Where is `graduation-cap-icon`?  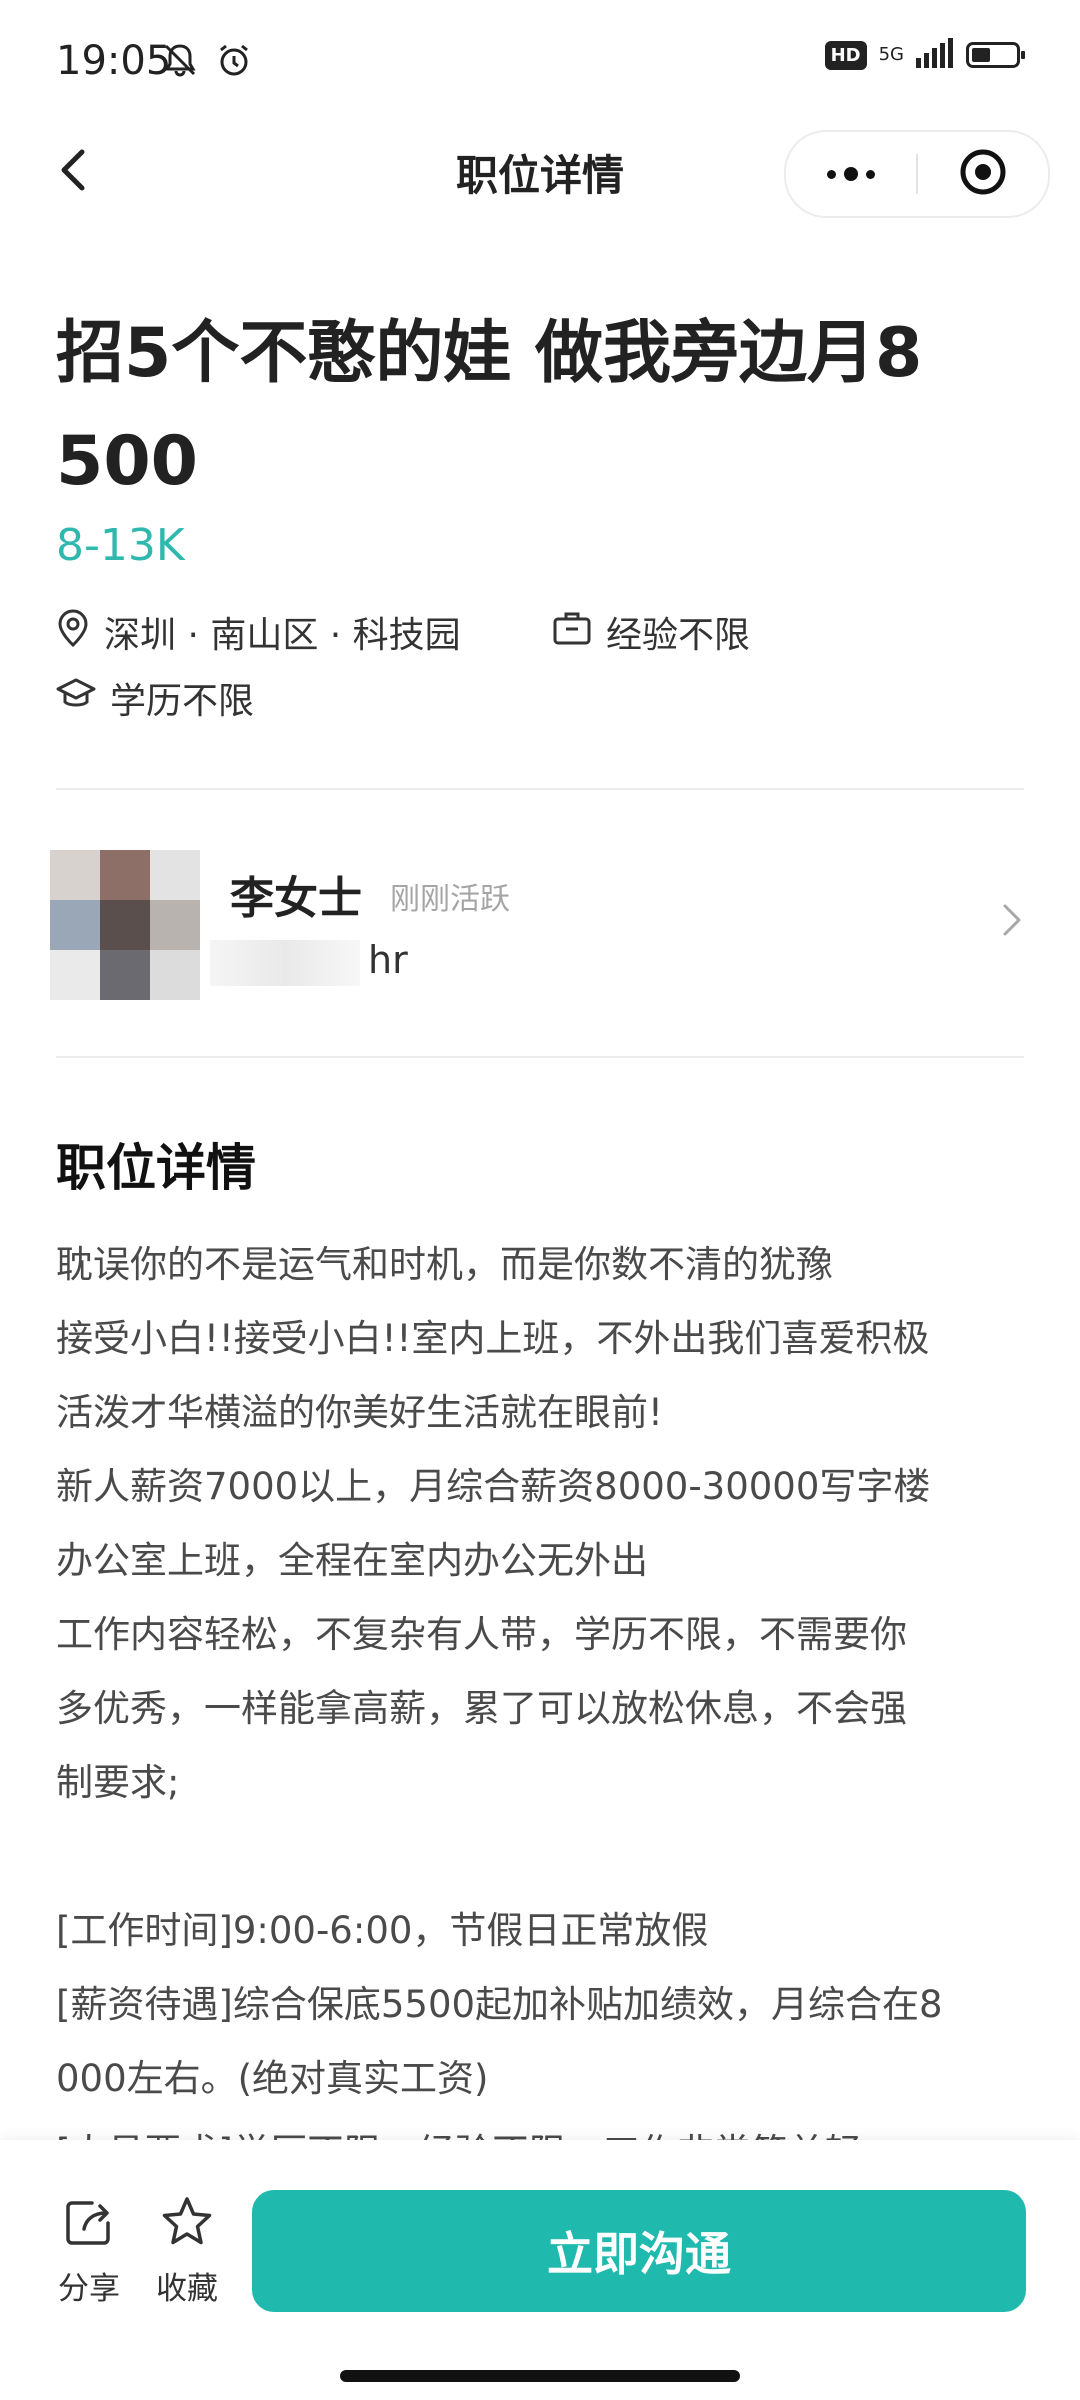 graduation-cap-icon is located at coordinates (76, 698).